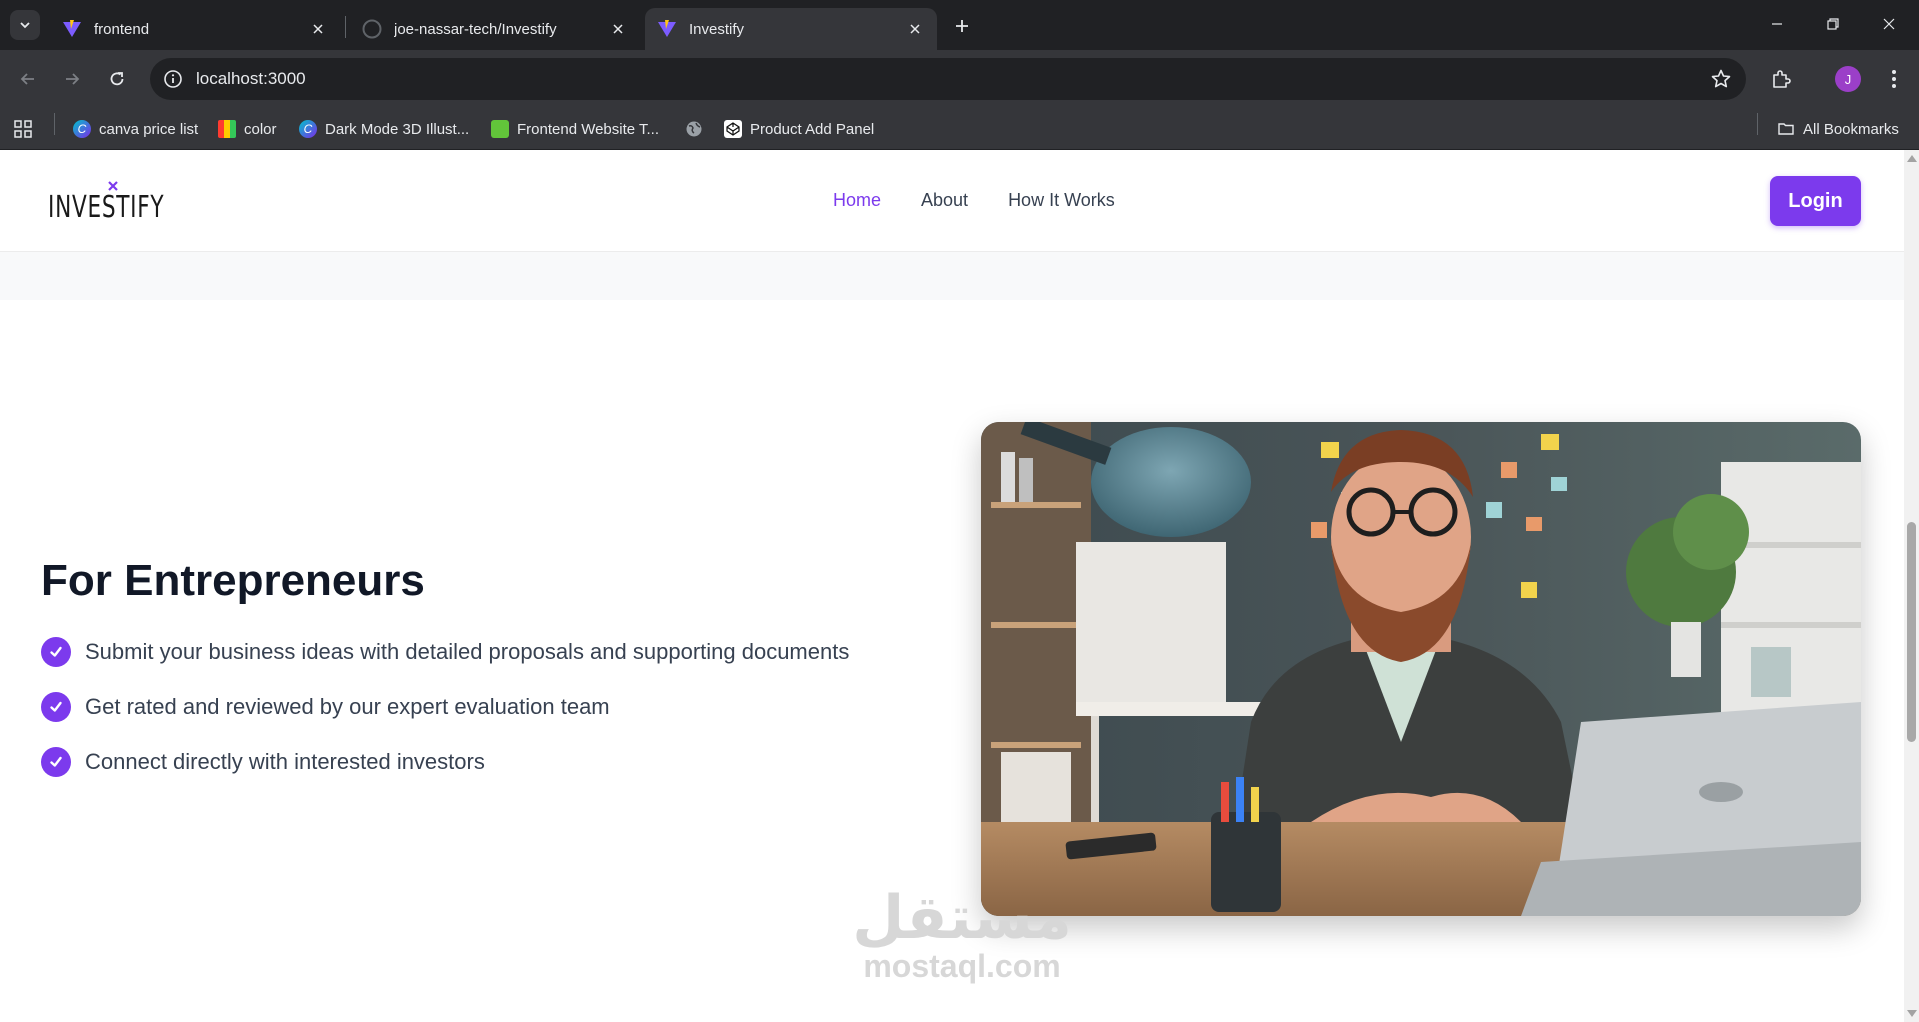 The width and height of the screenshot is (1919, 1022). I want to click on hero-band, so click(952, 276).